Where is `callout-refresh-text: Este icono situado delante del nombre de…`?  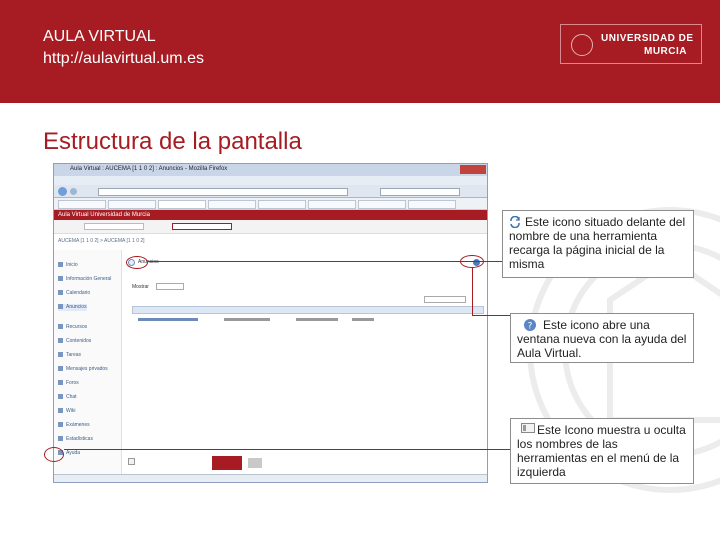
callout-refresh-text: Este icono situado delante del nombre de… is located at coordinates (597, 243).